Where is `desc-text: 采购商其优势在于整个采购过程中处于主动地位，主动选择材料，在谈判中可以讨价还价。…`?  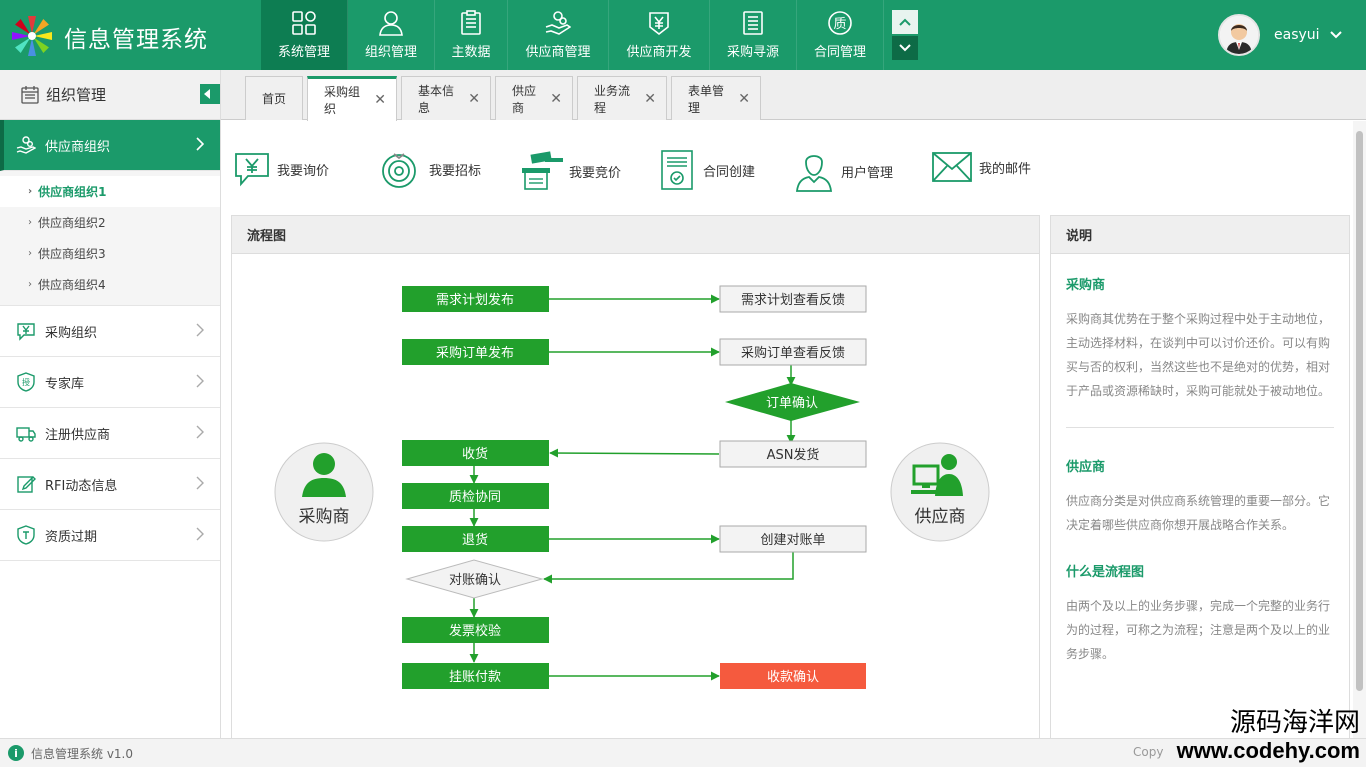 desc-text: 采购商其优势在于整个采购过程中处于主动地位，主动选择材料，在谈判中可以讨价还价。… is located at coordinates (1198, 355).